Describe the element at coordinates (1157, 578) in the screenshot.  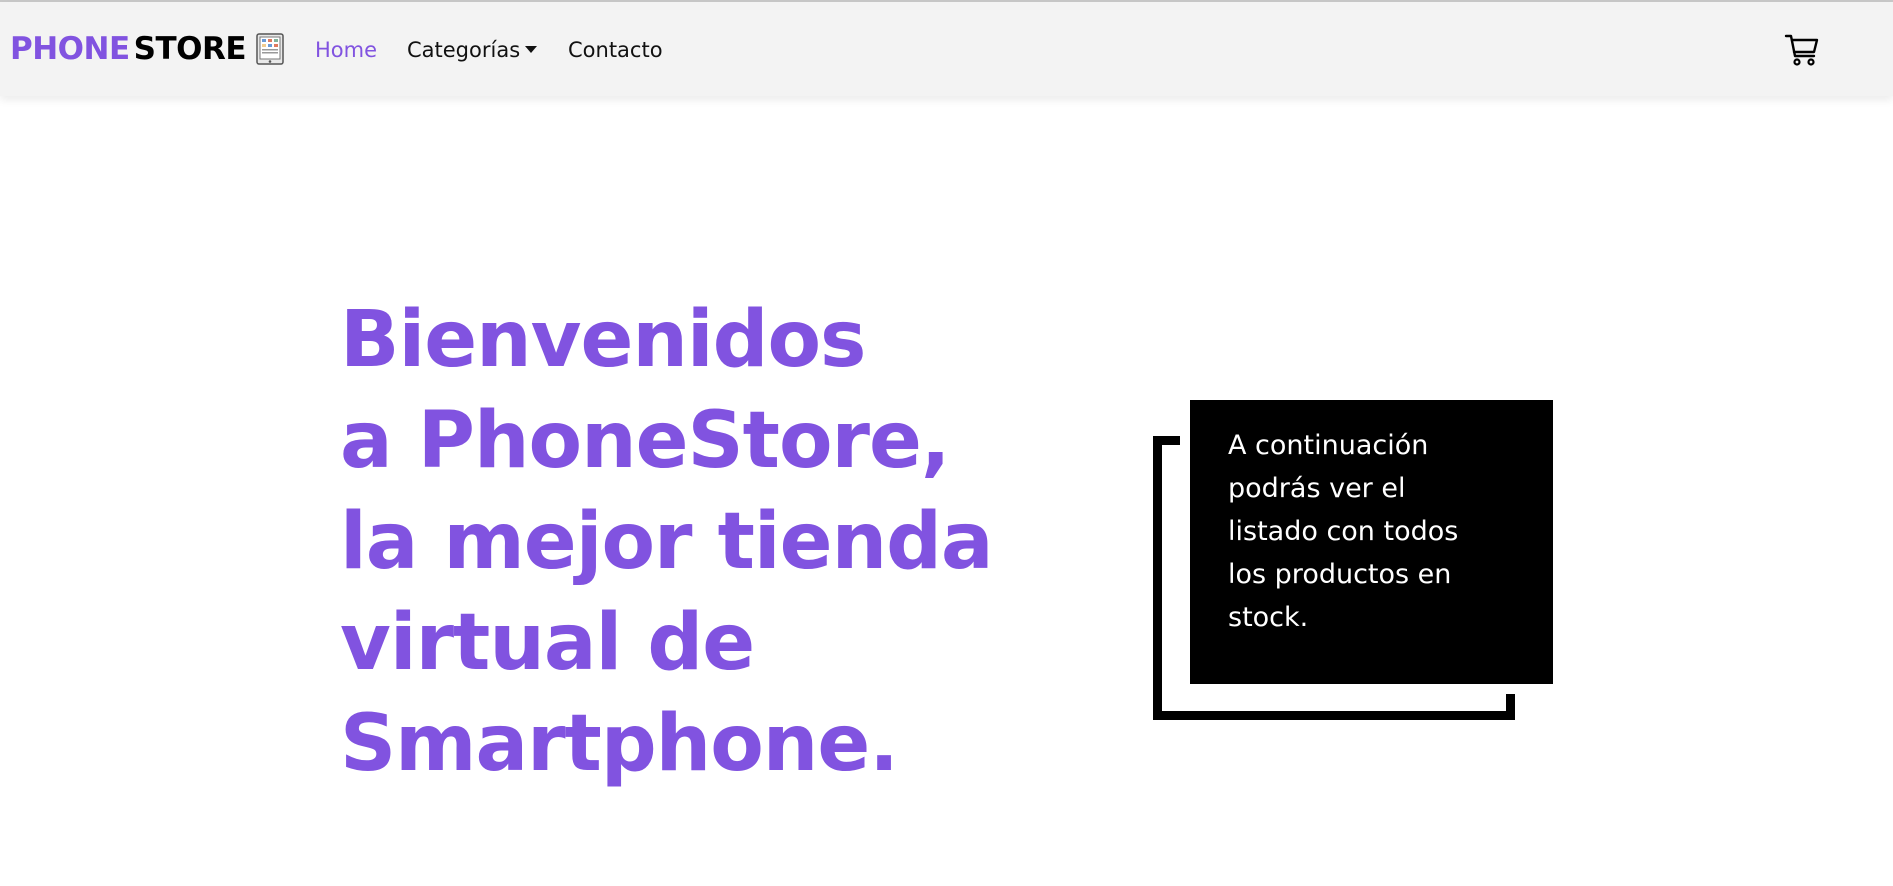
I see `frame-left-bar` at that location.